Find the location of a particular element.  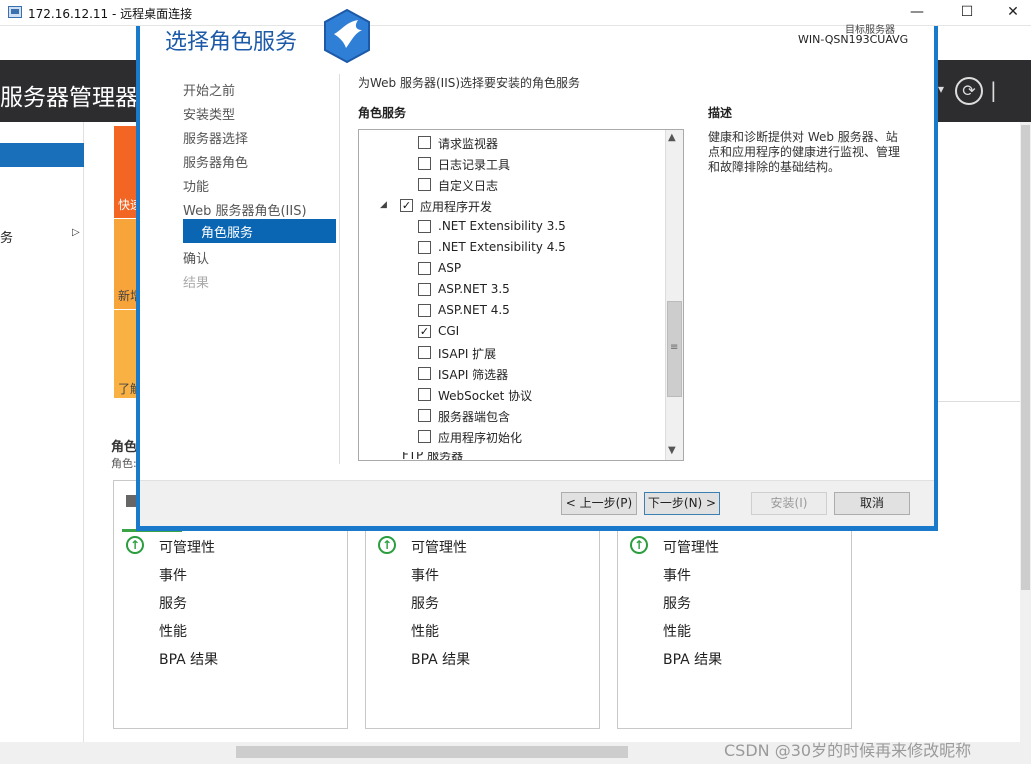

tree-item-isapi-filter: ISAPI 筛选器 is located at coordinates (473, 374).